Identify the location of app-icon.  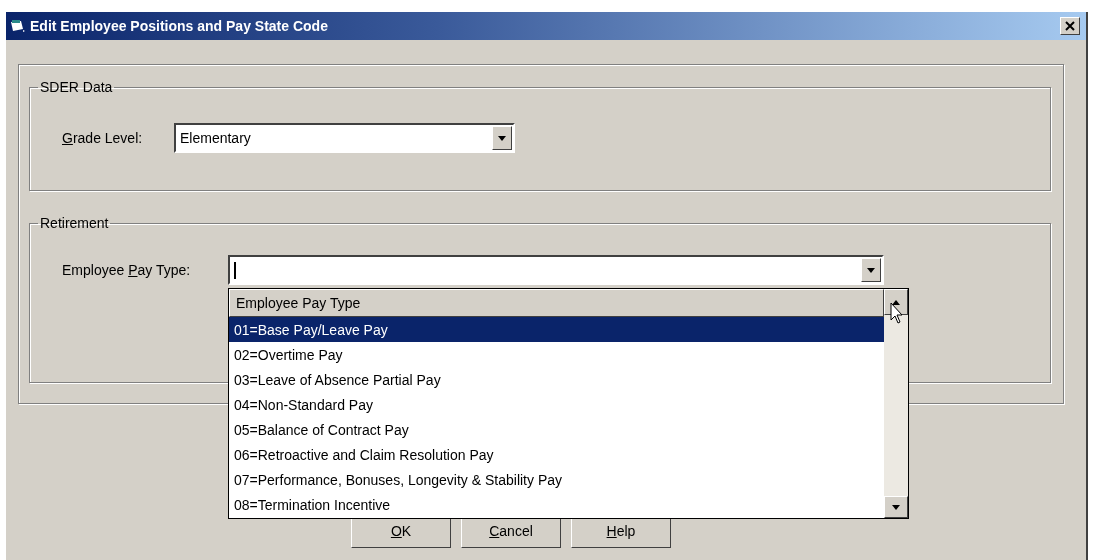
(18, 26).